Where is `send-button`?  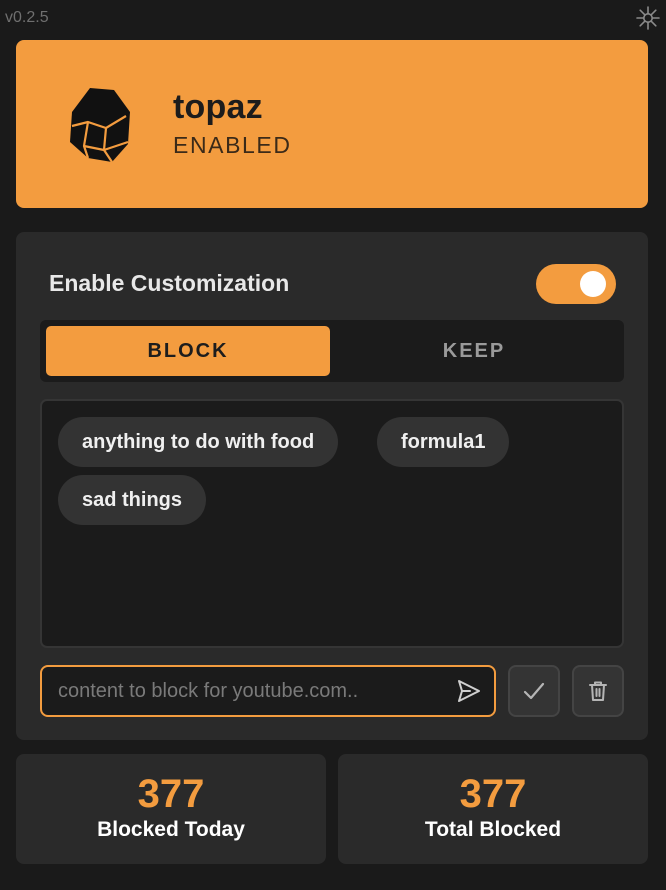 send-button is located at coordinates (469, 691).